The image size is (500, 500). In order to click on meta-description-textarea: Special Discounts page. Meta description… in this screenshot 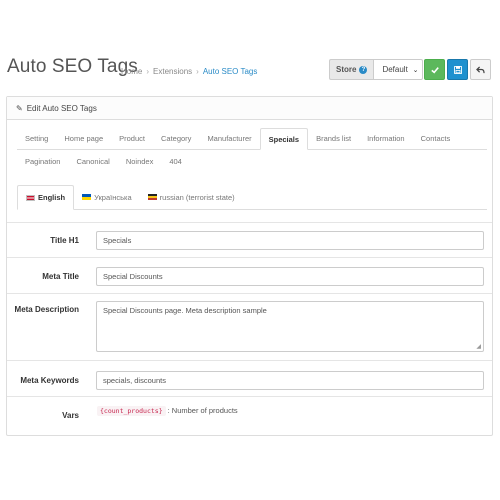, I will do `click(290, 326)`.